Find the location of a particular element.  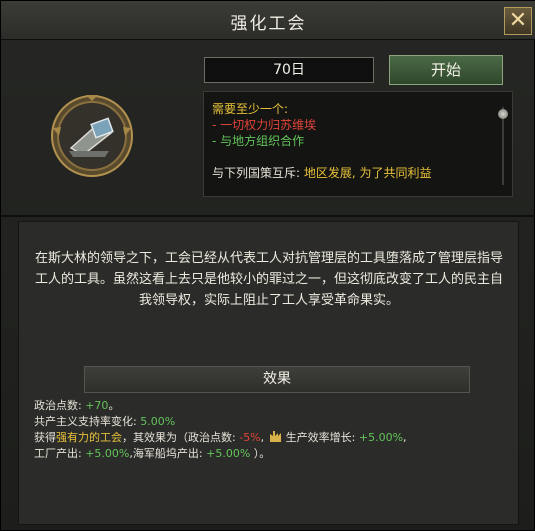

effect-output: 工厂产出: +5.00%,海军船坞产出: +5.00% ）。 is located at coordinates (152, 453).